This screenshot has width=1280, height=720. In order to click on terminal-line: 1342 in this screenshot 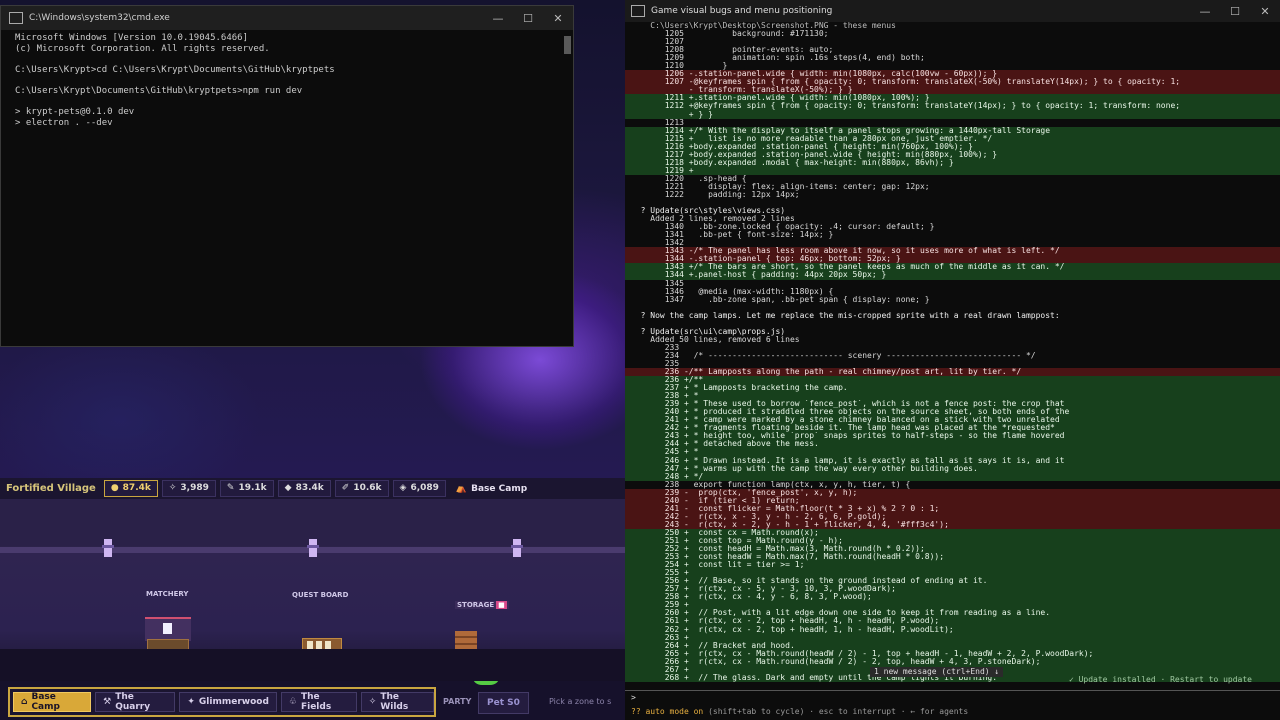, I will do `click(657, 243)`.